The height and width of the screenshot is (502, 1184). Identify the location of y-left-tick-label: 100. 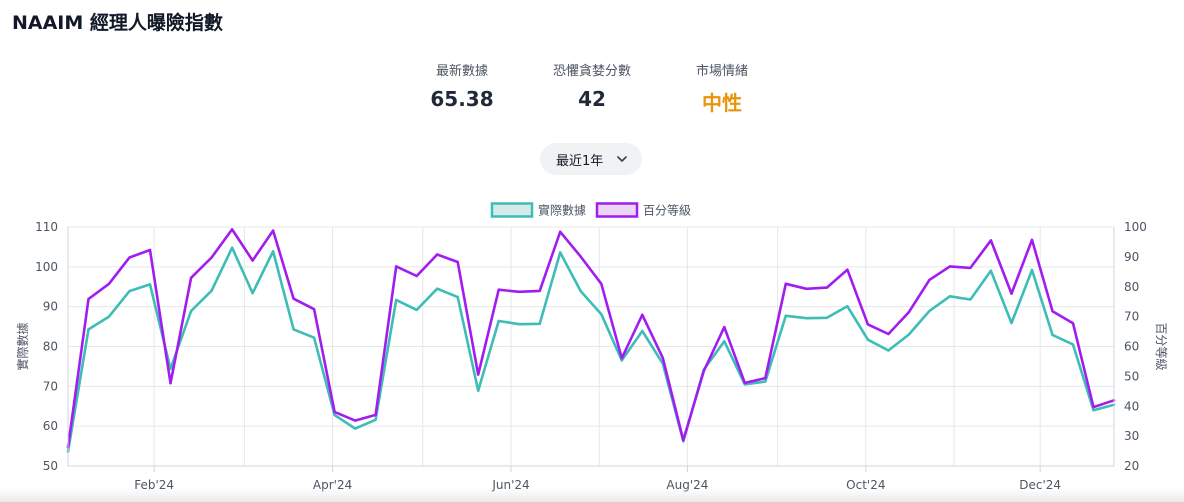
(46, 267).